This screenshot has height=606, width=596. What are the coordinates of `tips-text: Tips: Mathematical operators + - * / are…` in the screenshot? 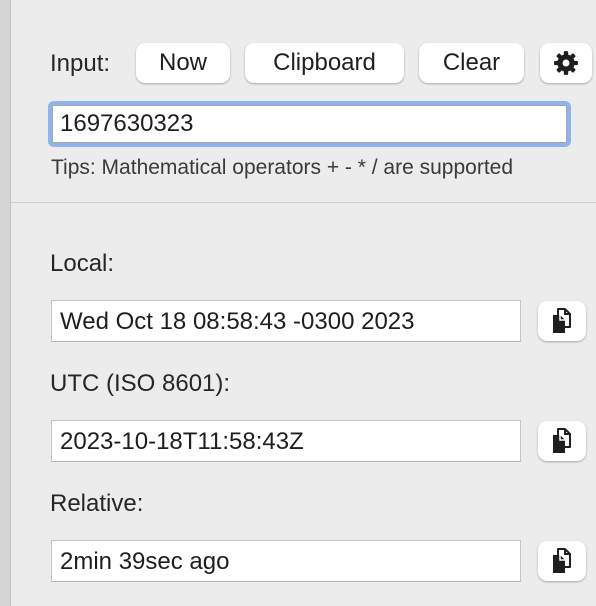 It's located at (282, 167).